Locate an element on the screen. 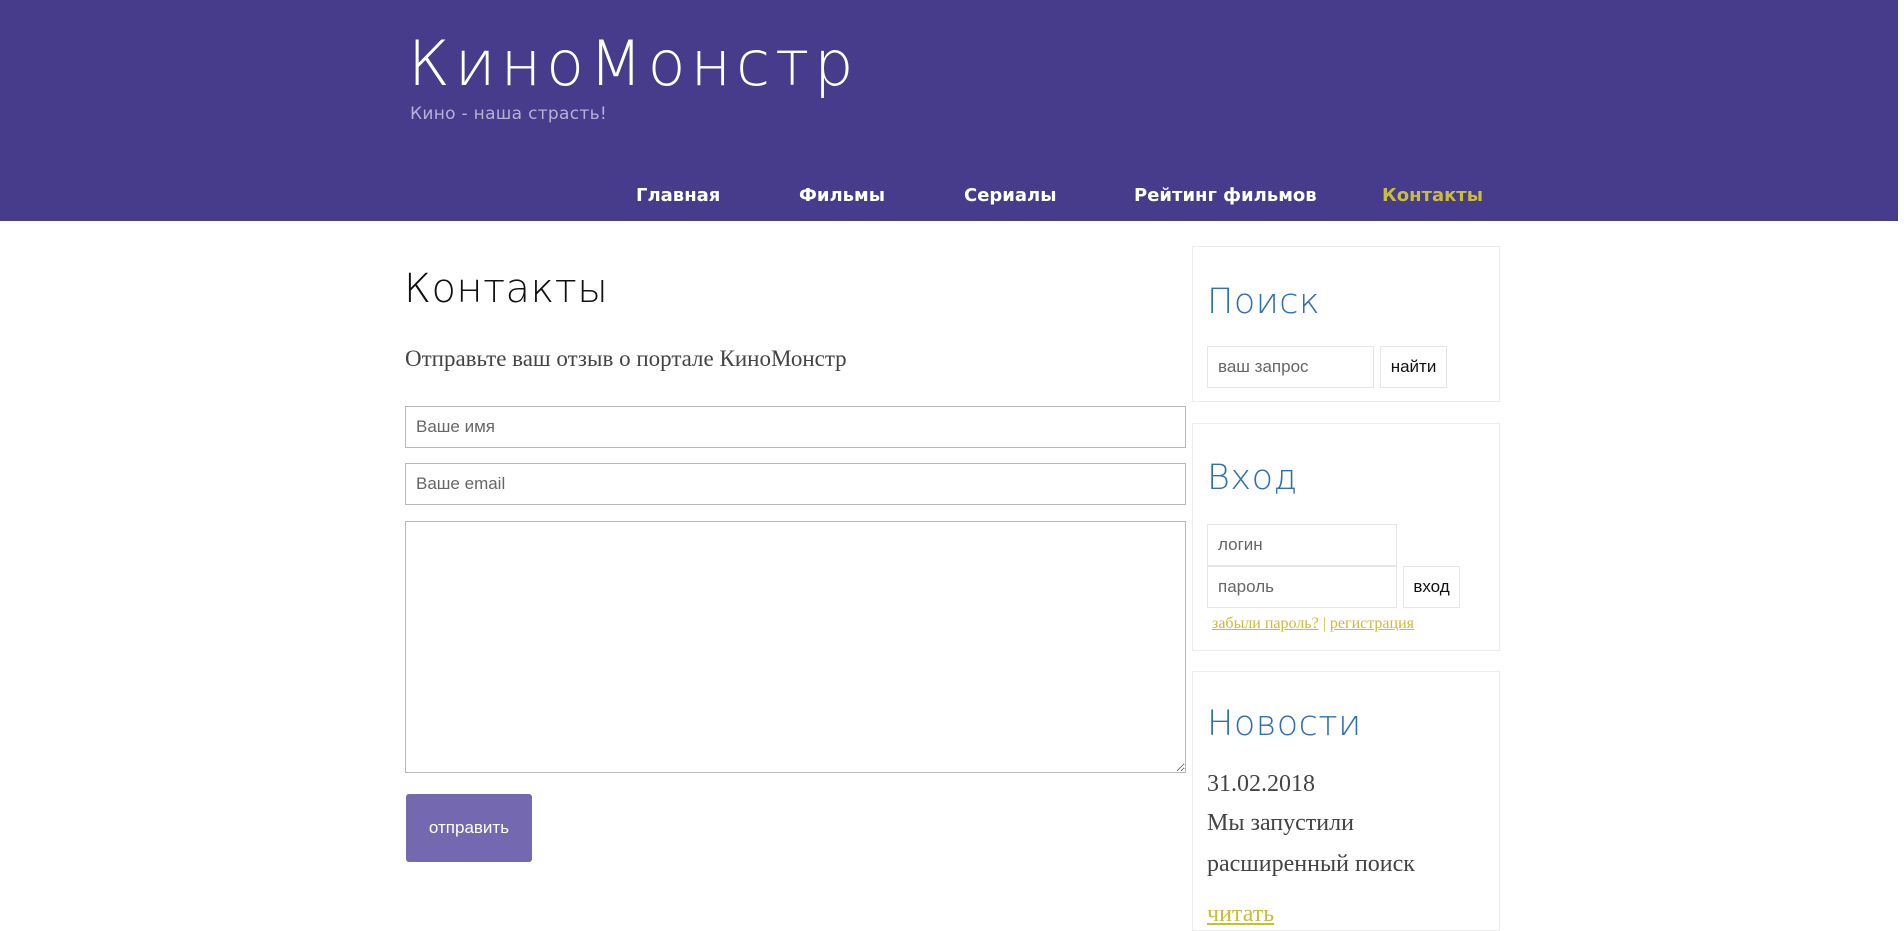 This screenshot has height=931, width=1904. message-textarea is located at coordinates (795, 647).